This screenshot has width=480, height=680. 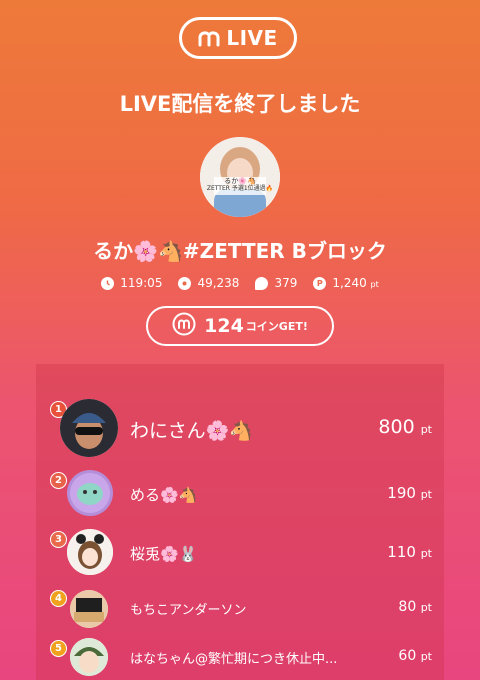 What do you see at coordinates (58, 648) in the screenshot?
I see `rank-badge: 5` at bounding box center [58, 648].